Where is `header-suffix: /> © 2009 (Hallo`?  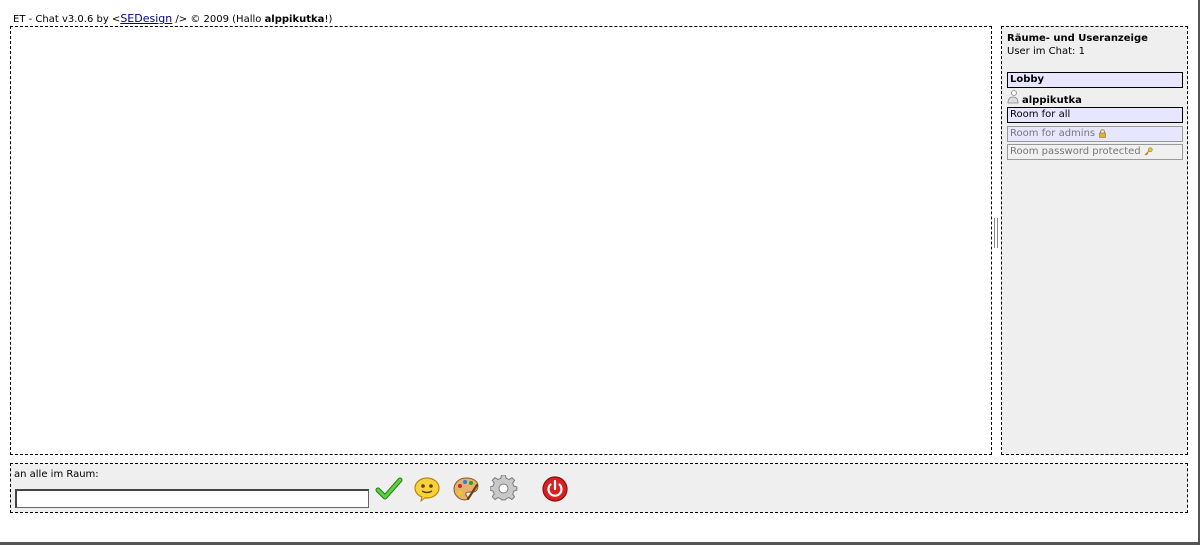
header-suffix: /> © 2009 (Hallo is located at coordinates (218, 19).